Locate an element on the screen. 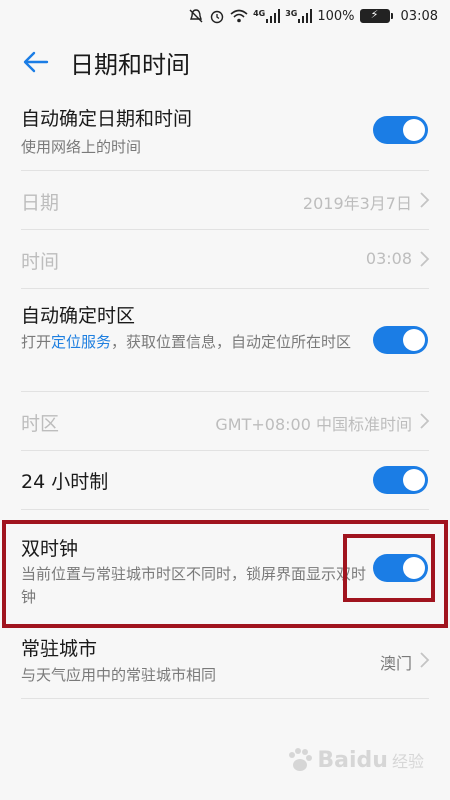 This screenshot has height=800, width=450. home-city-label: 常驻城市 is located at coordinates (59, 649).